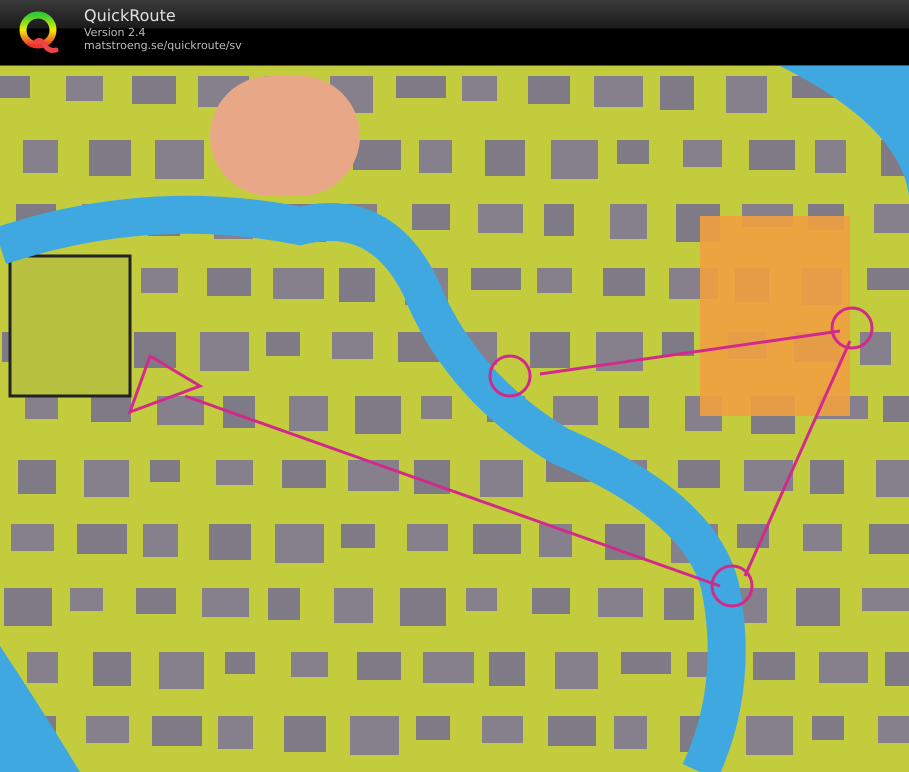 Image resolution: width=909 pixels, height=772 pixels. What do you see at coordinates (130, 16) in the screenshot?
I see `app-title: QuickRoute` at bounding box center [130, 16].